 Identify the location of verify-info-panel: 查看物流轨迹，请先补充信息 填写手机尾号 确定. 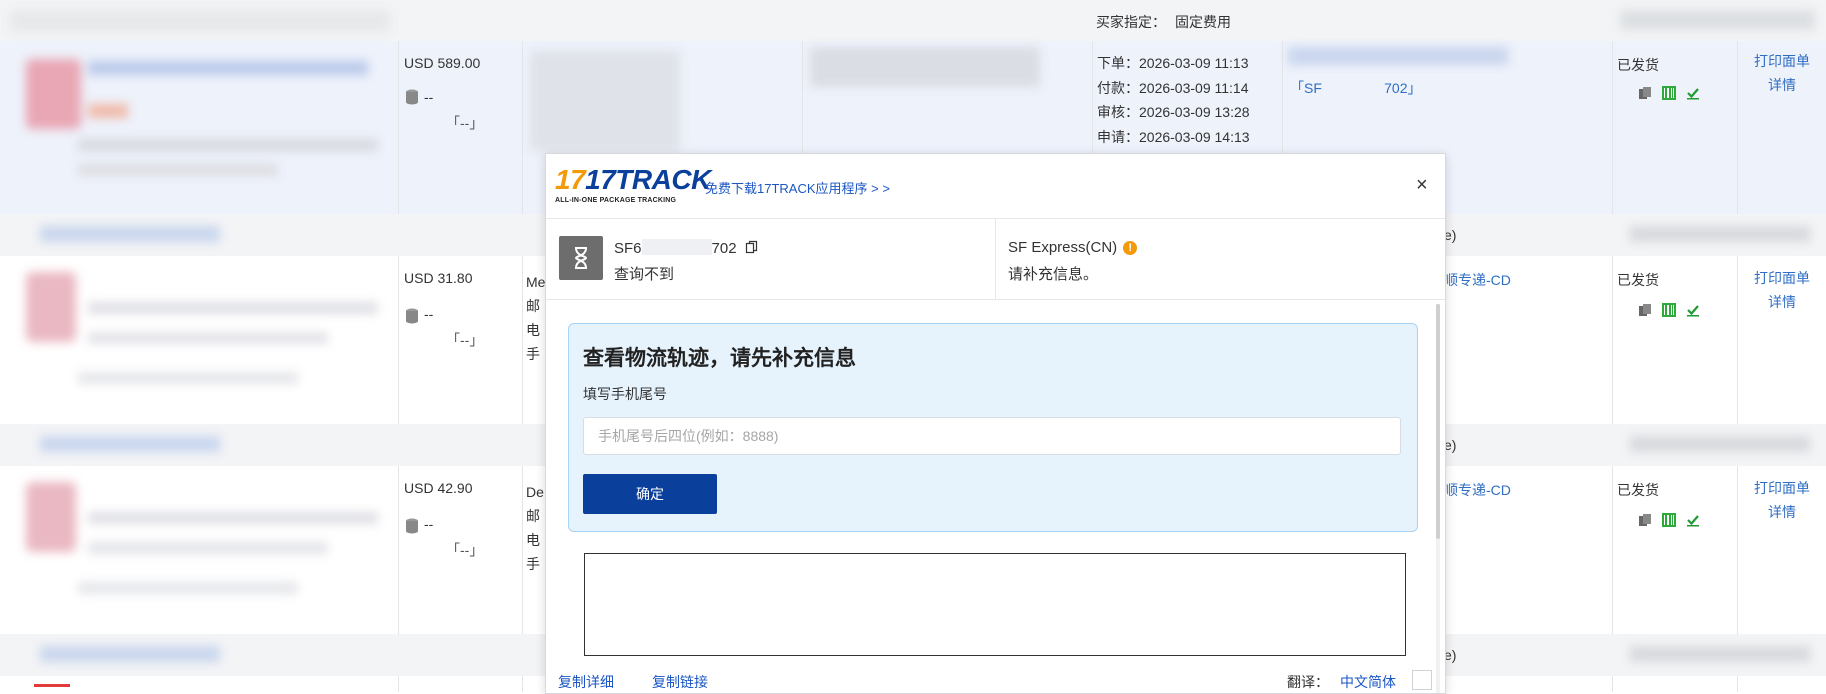
(993, 427).